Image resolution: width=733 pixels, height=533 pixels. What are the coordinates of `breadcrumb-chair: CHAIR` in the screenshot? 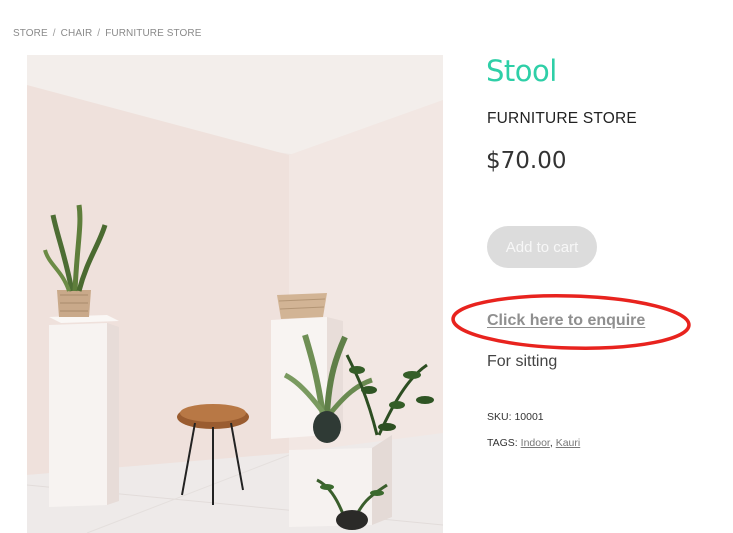 It's located at (77, 33).